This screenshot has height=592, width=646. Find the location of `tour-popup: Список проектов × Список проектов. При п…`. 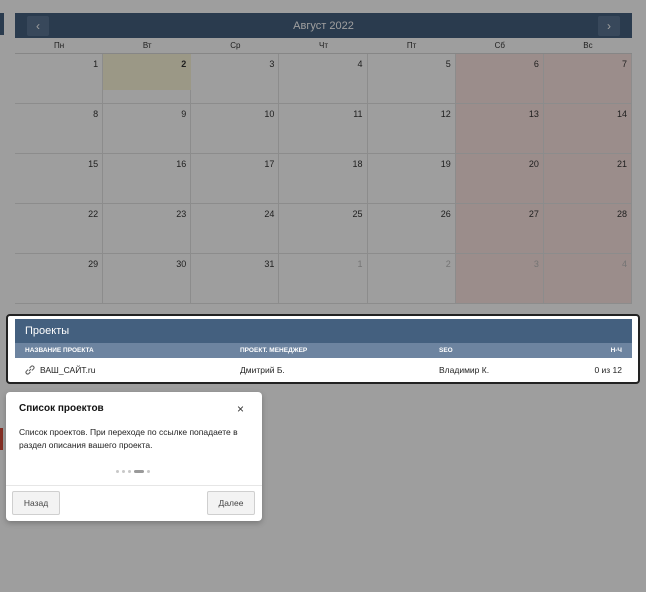

tour-popup: Список проектов × Список проектов. При п… is located at coordinates (134, 456).